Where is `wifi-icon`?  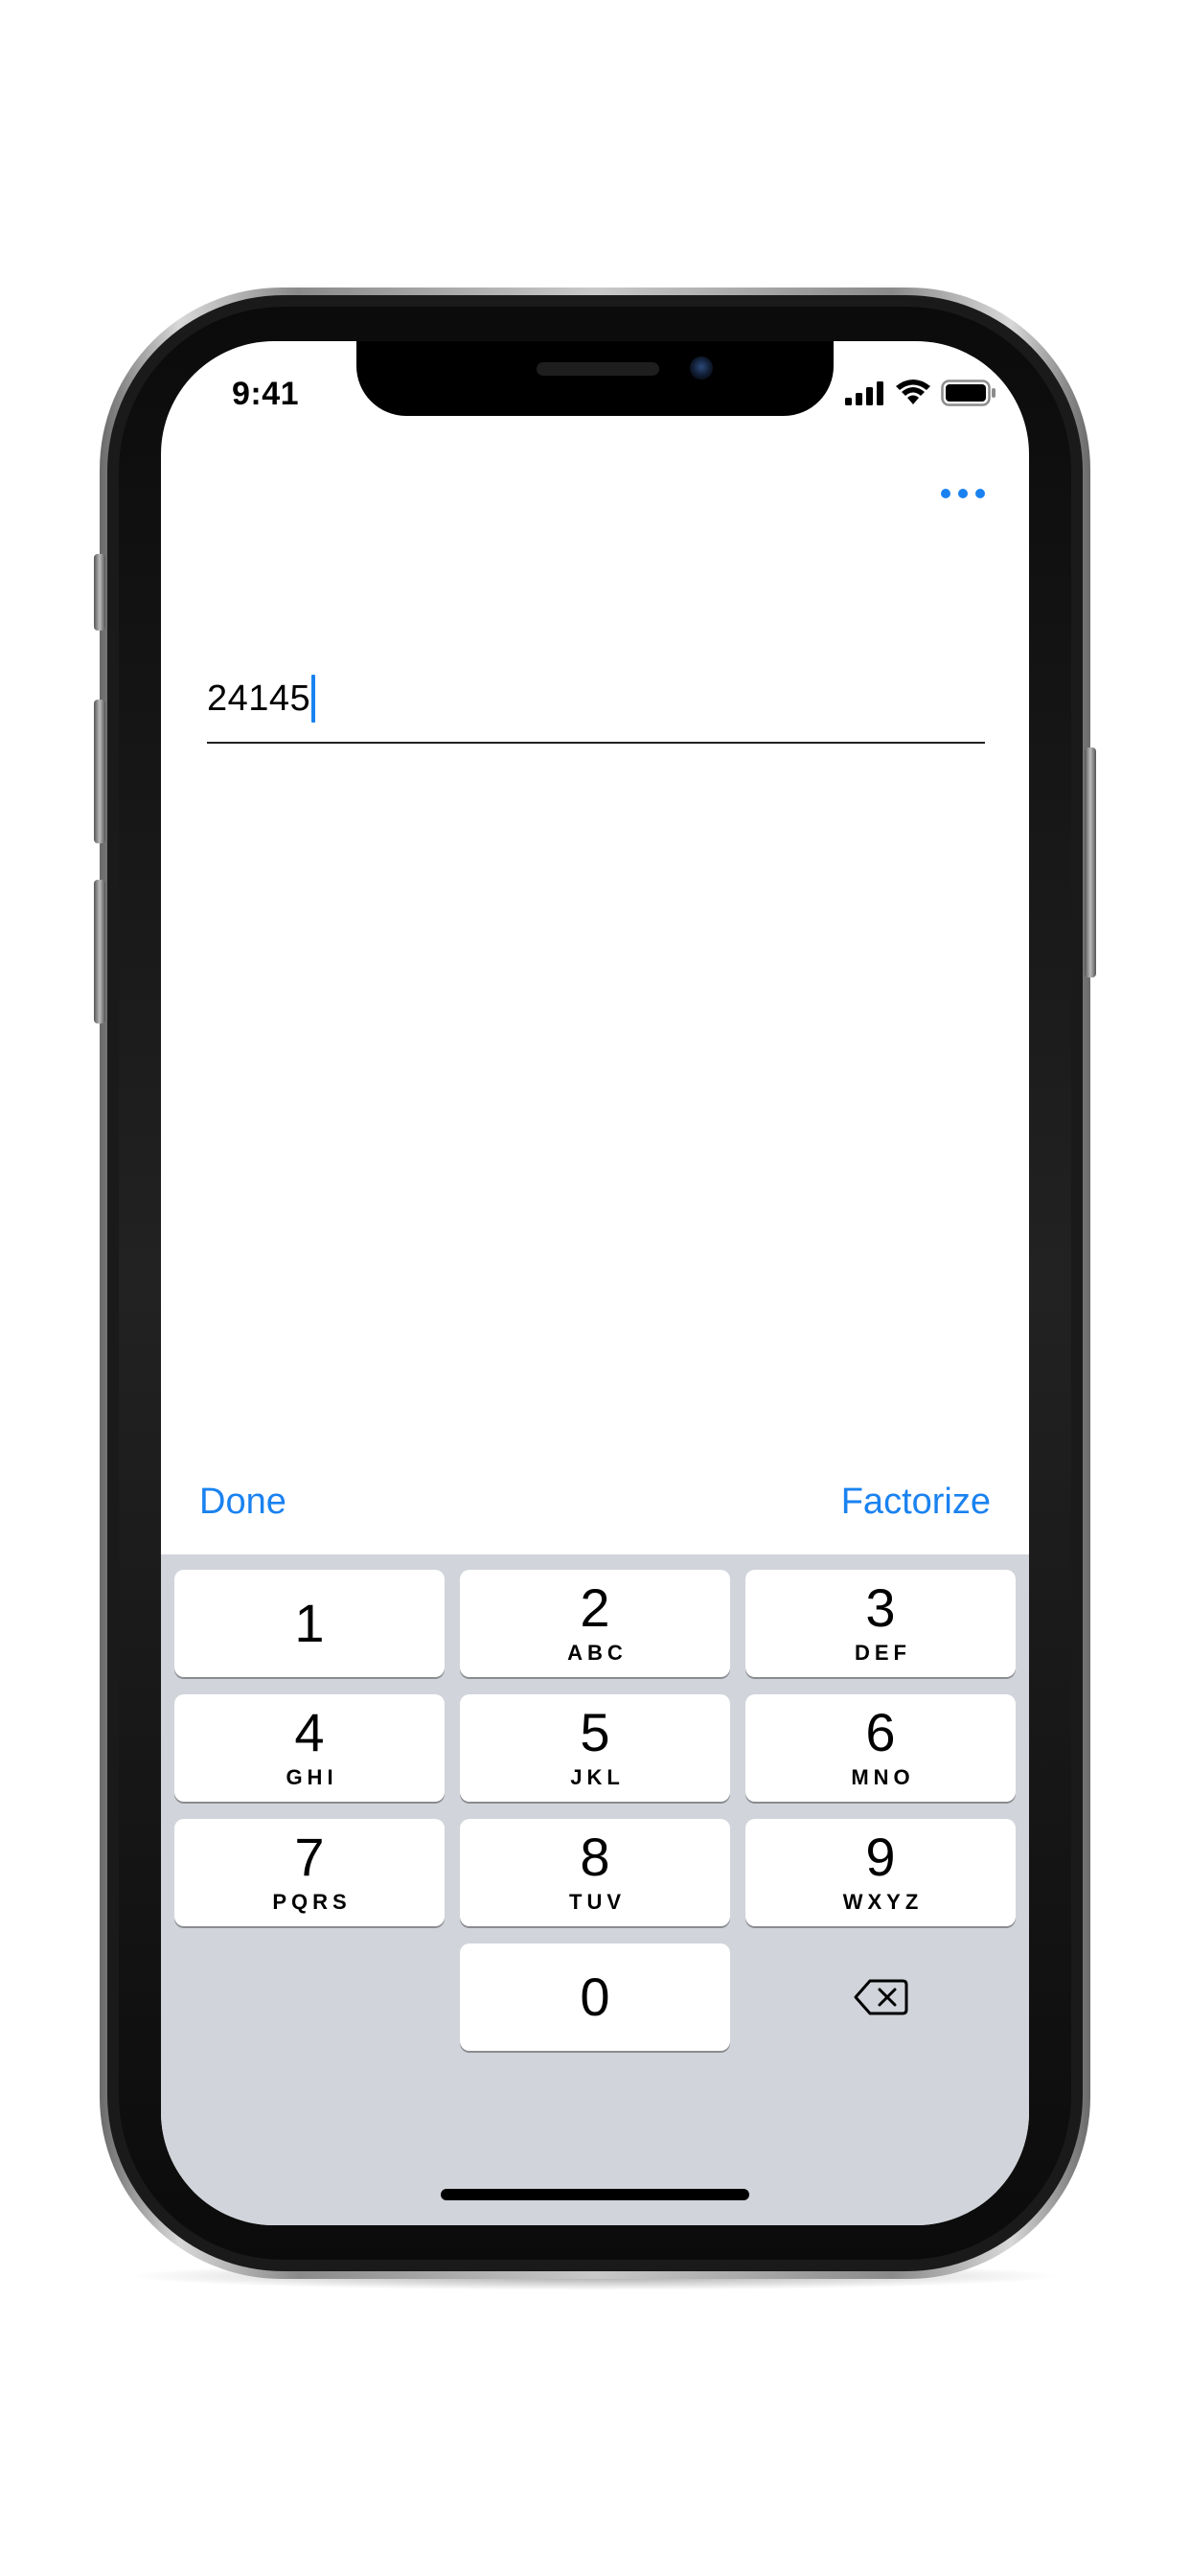
wifi-icon is located at coordinates (913, 392).